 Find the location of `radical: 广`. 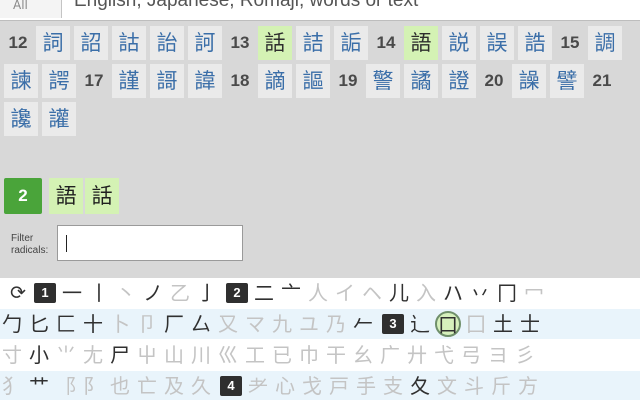

radical: 广 is located at coordinates (390, 355).